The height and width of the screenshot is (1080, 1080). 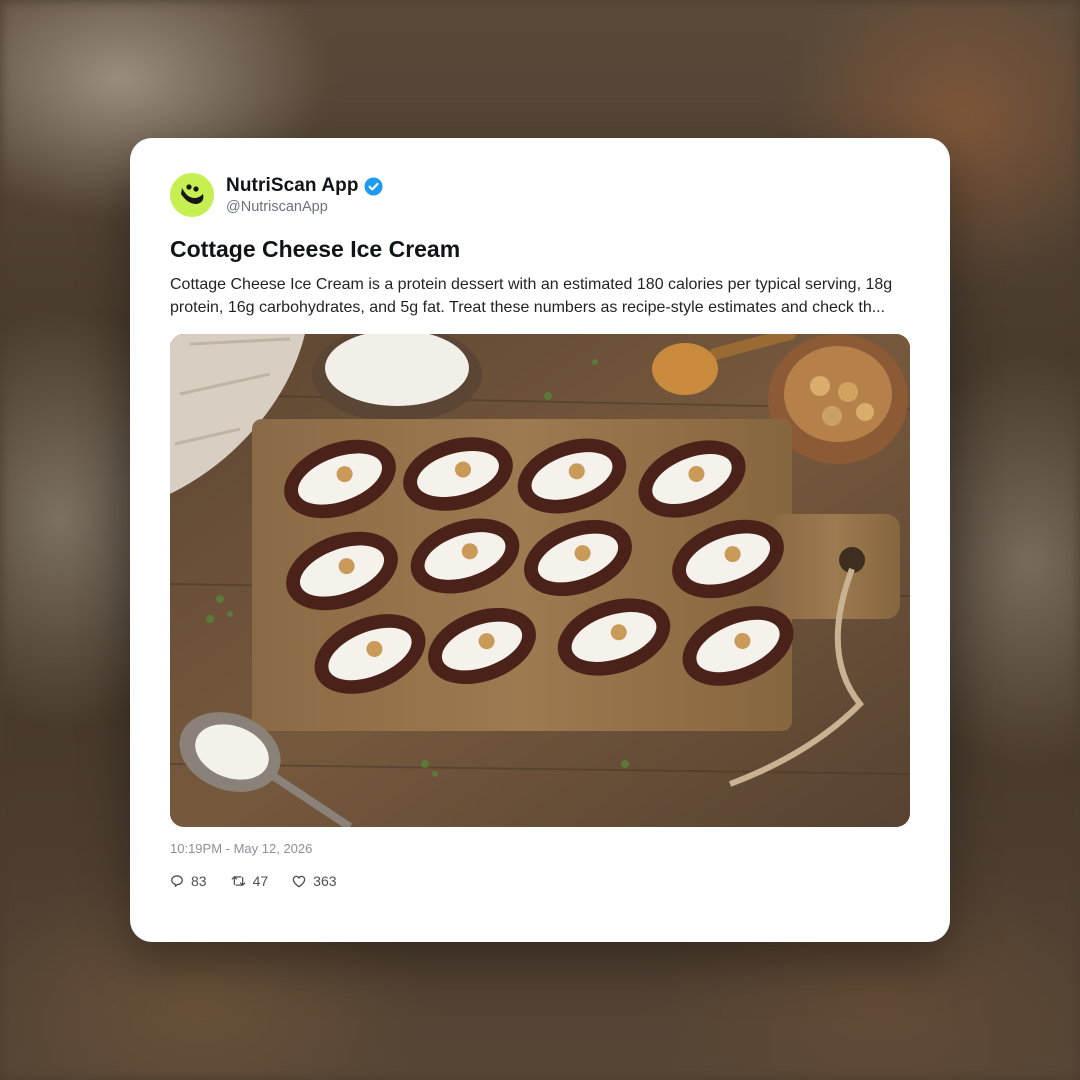 I want to click on post-header: NutriScan App @NutriscanApp, so click(x=540, y=195).